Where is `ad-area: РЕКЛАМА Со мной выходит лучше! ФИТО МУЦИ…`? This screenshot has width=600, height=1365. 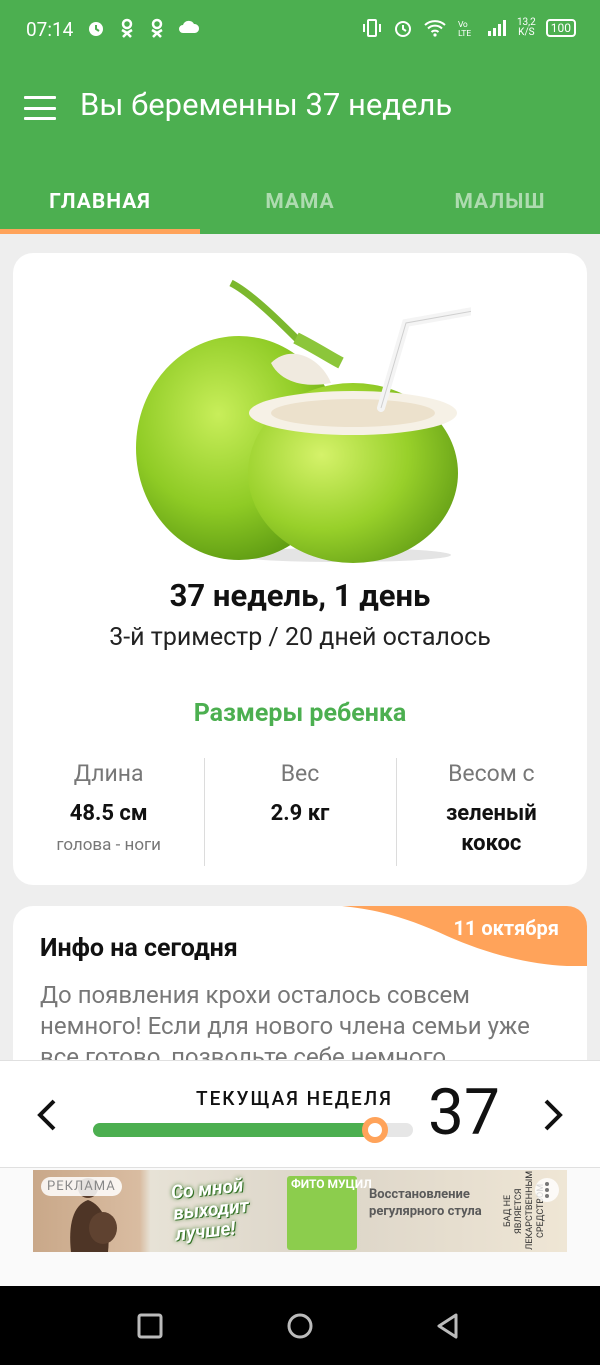 ad-area: РЕКЛАМА Со мной выходит лучше! ФИТО МУЦИ… is located at coordinates (300, 1227).